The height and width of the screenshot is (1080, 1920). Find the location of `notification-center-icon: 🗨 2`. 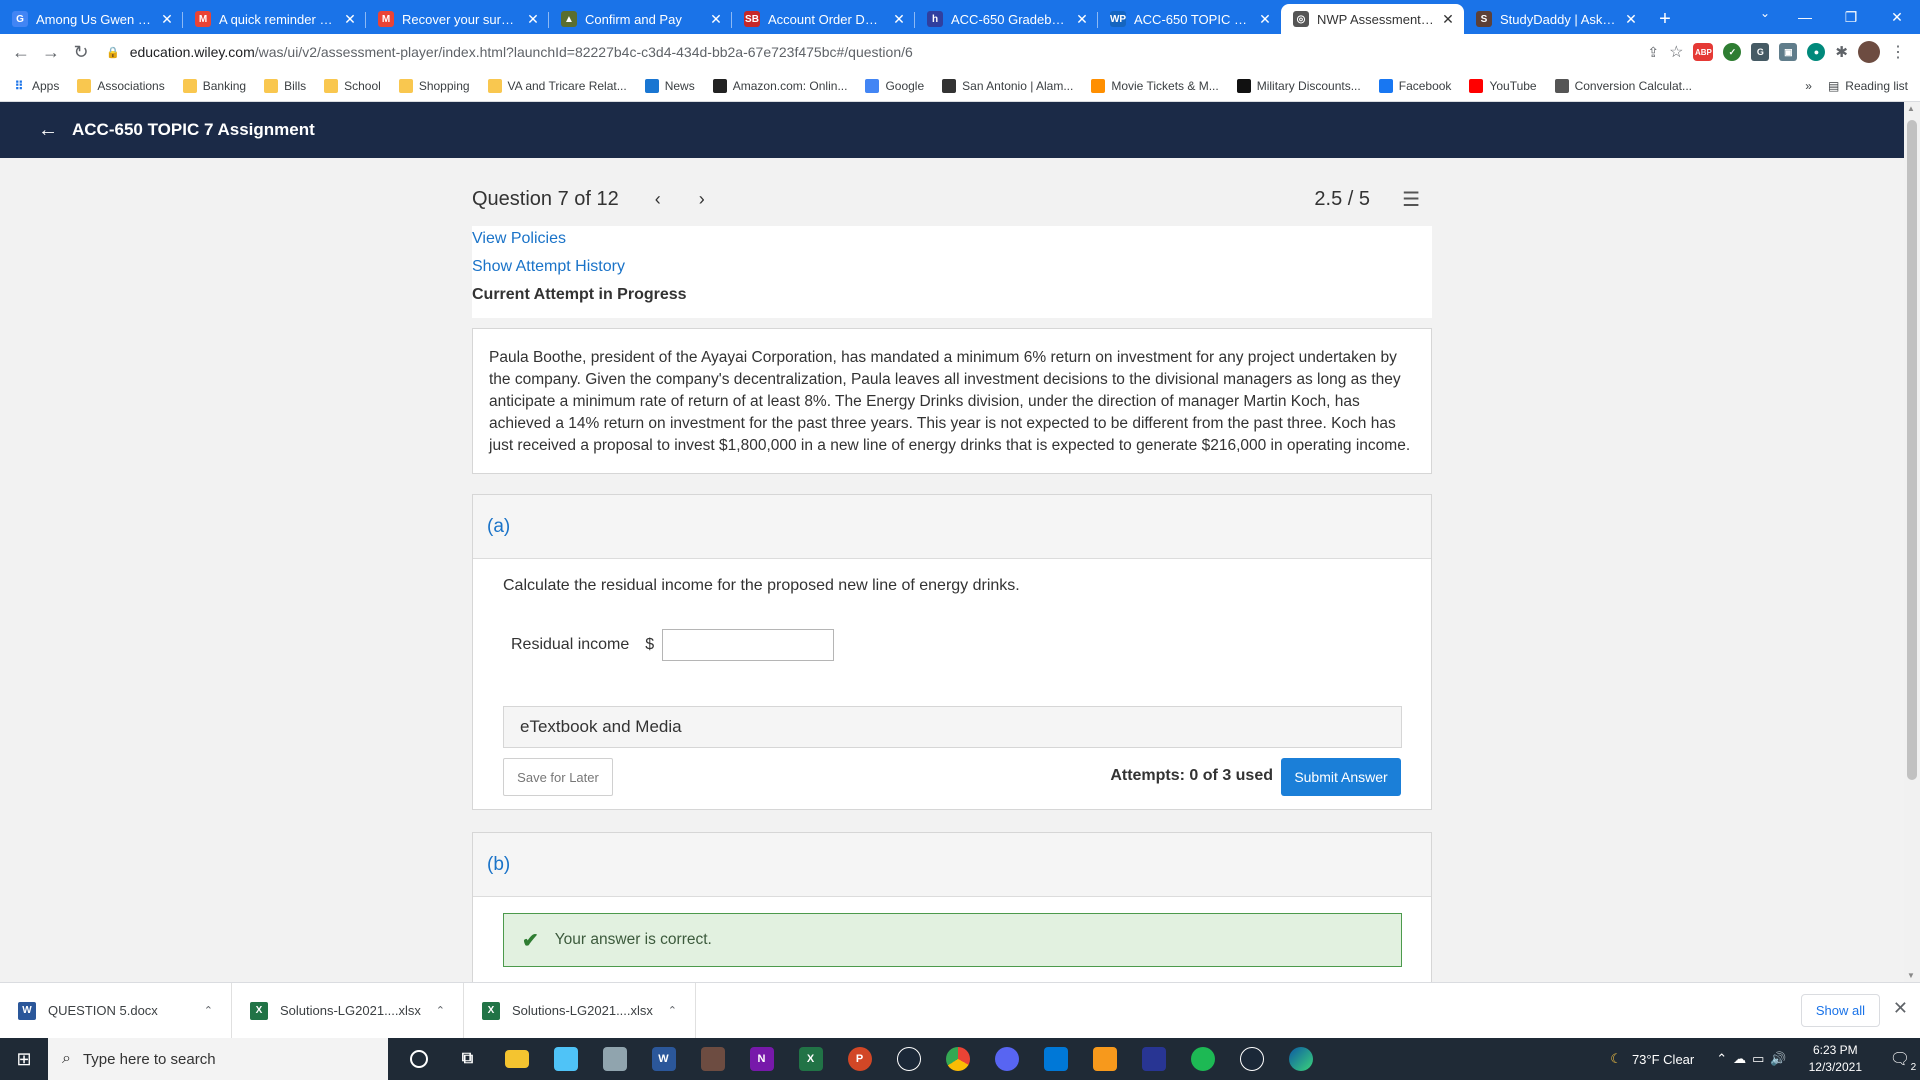

notification-center-icon: 🗨 2 is located at coordinates (1900, 1061).